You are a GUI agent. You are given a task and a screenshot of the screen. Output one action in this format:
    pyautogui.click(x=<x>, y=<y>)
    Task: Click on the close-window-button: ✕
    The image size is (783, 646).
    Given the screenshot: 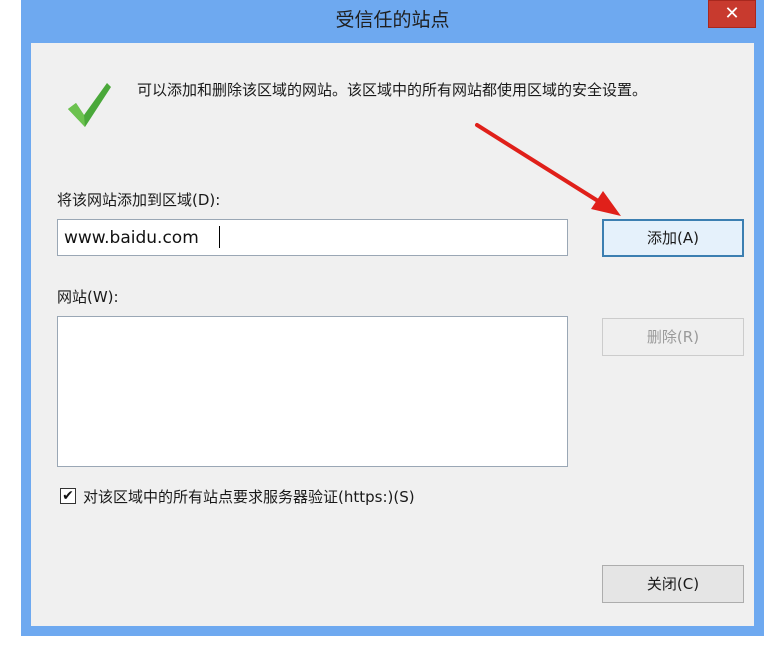 What is the action you would take?
    pyautogui.click(x=732, y=14)
    